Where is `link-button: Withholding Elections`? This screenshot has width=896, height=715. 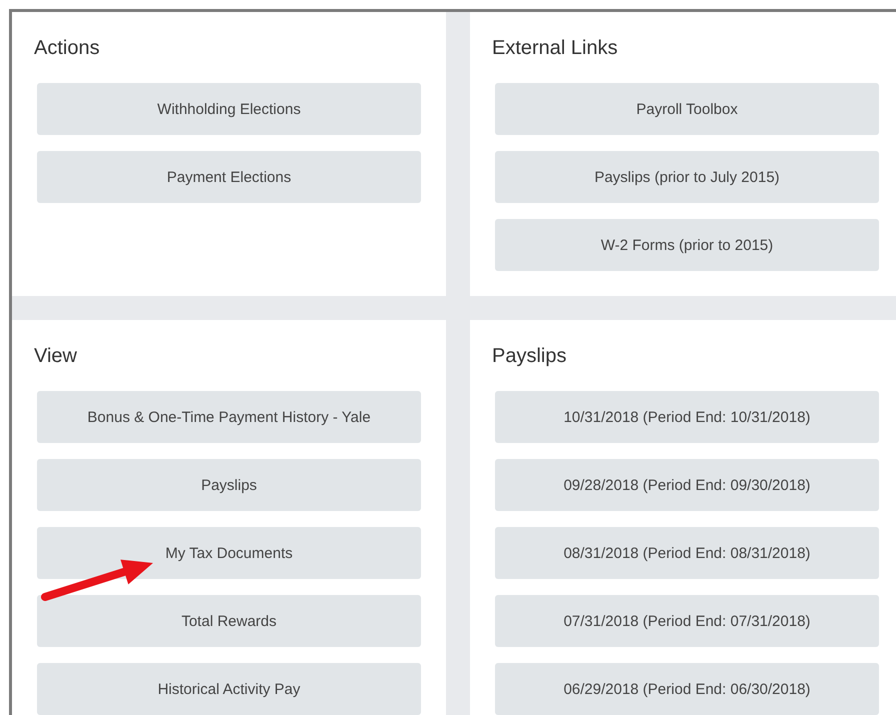 link-button: Withholding Elections is located at coordinates (229, 109).